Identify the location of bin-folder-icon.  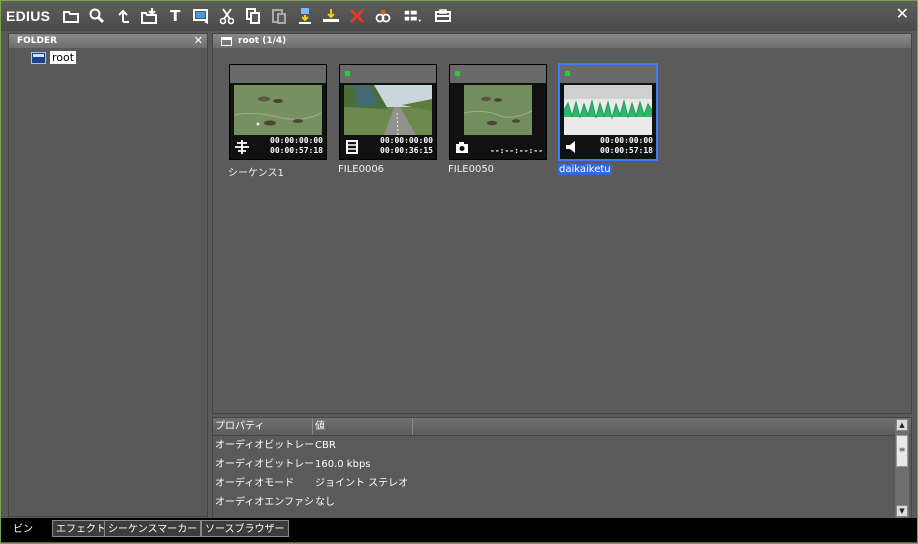
(226, 41).